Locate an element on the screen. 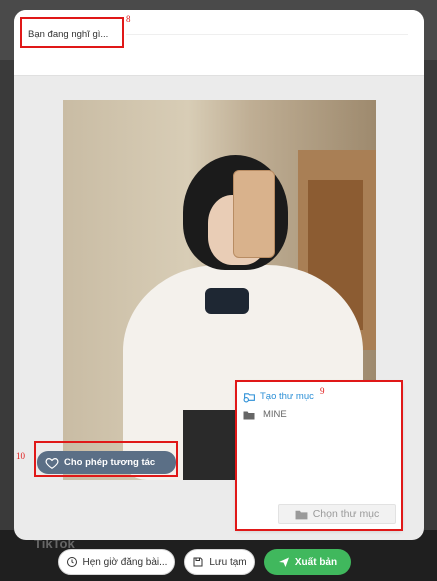 The width and height of the screenshot is (437, 581). send-icon is located at coordinates (283, 562).